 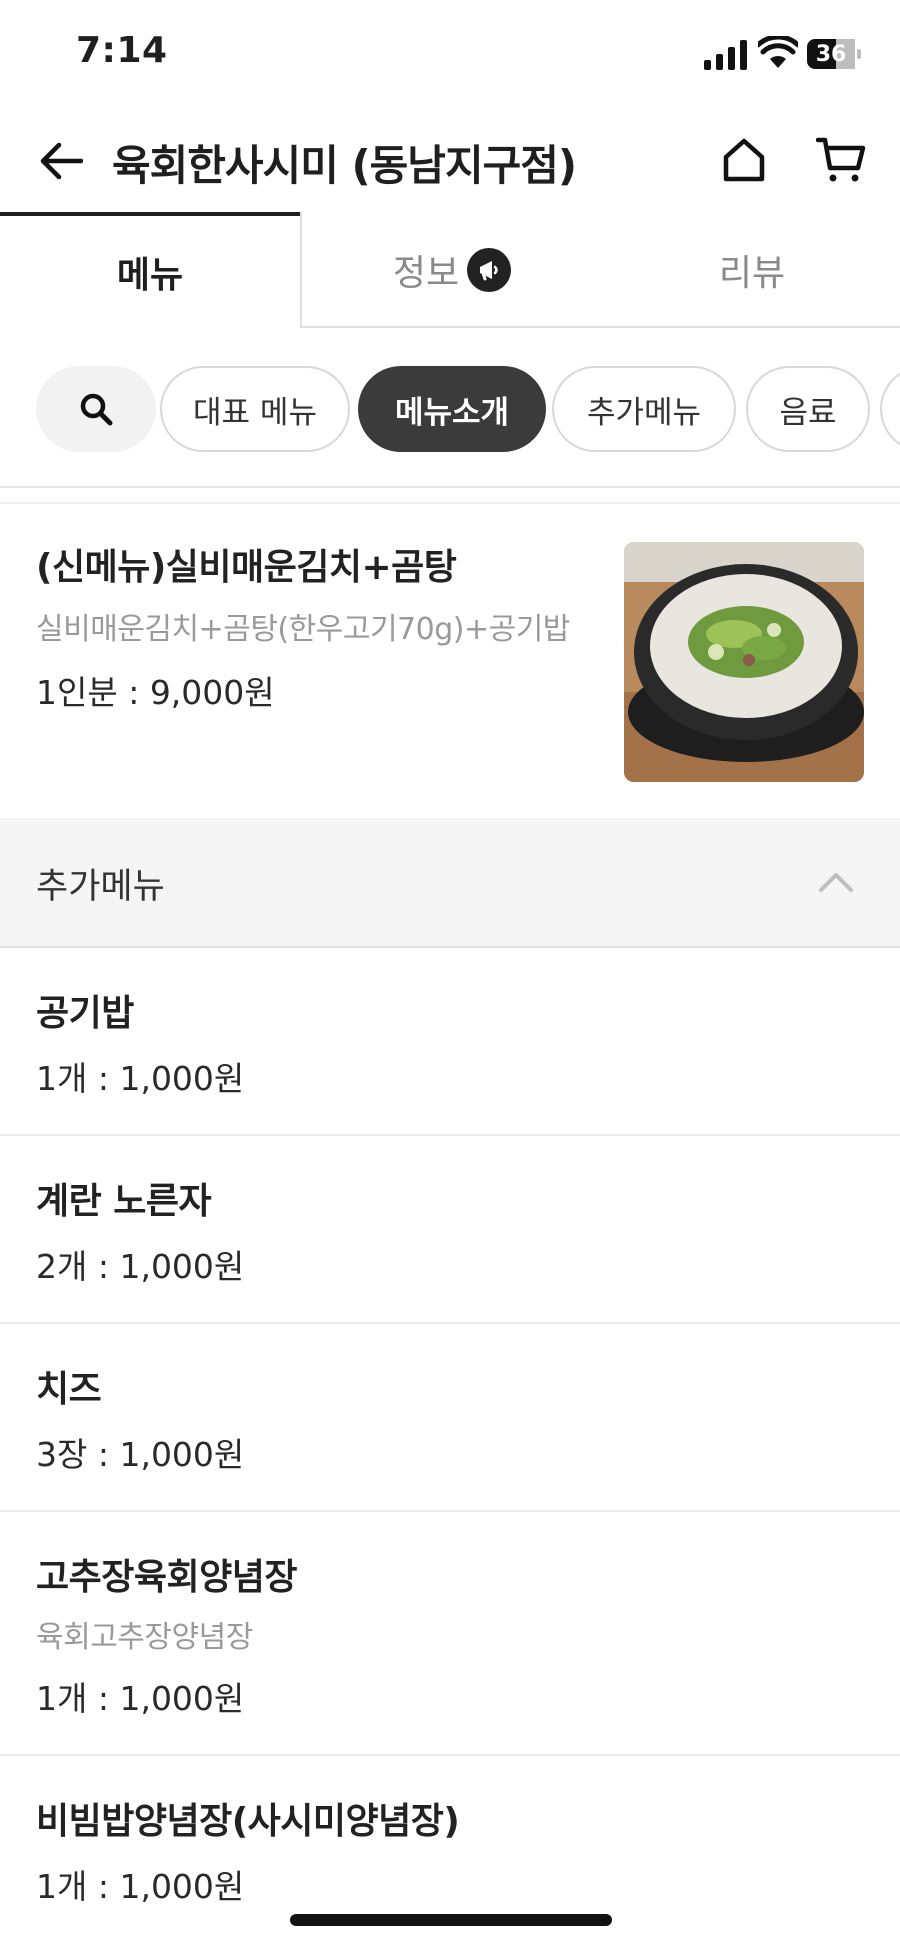 What do you see at coordinates (248, 1821) in the screenshot?
I see `item-name: 비빔밥양념장(사시미양념장)` at bounding box center [248, 1821].